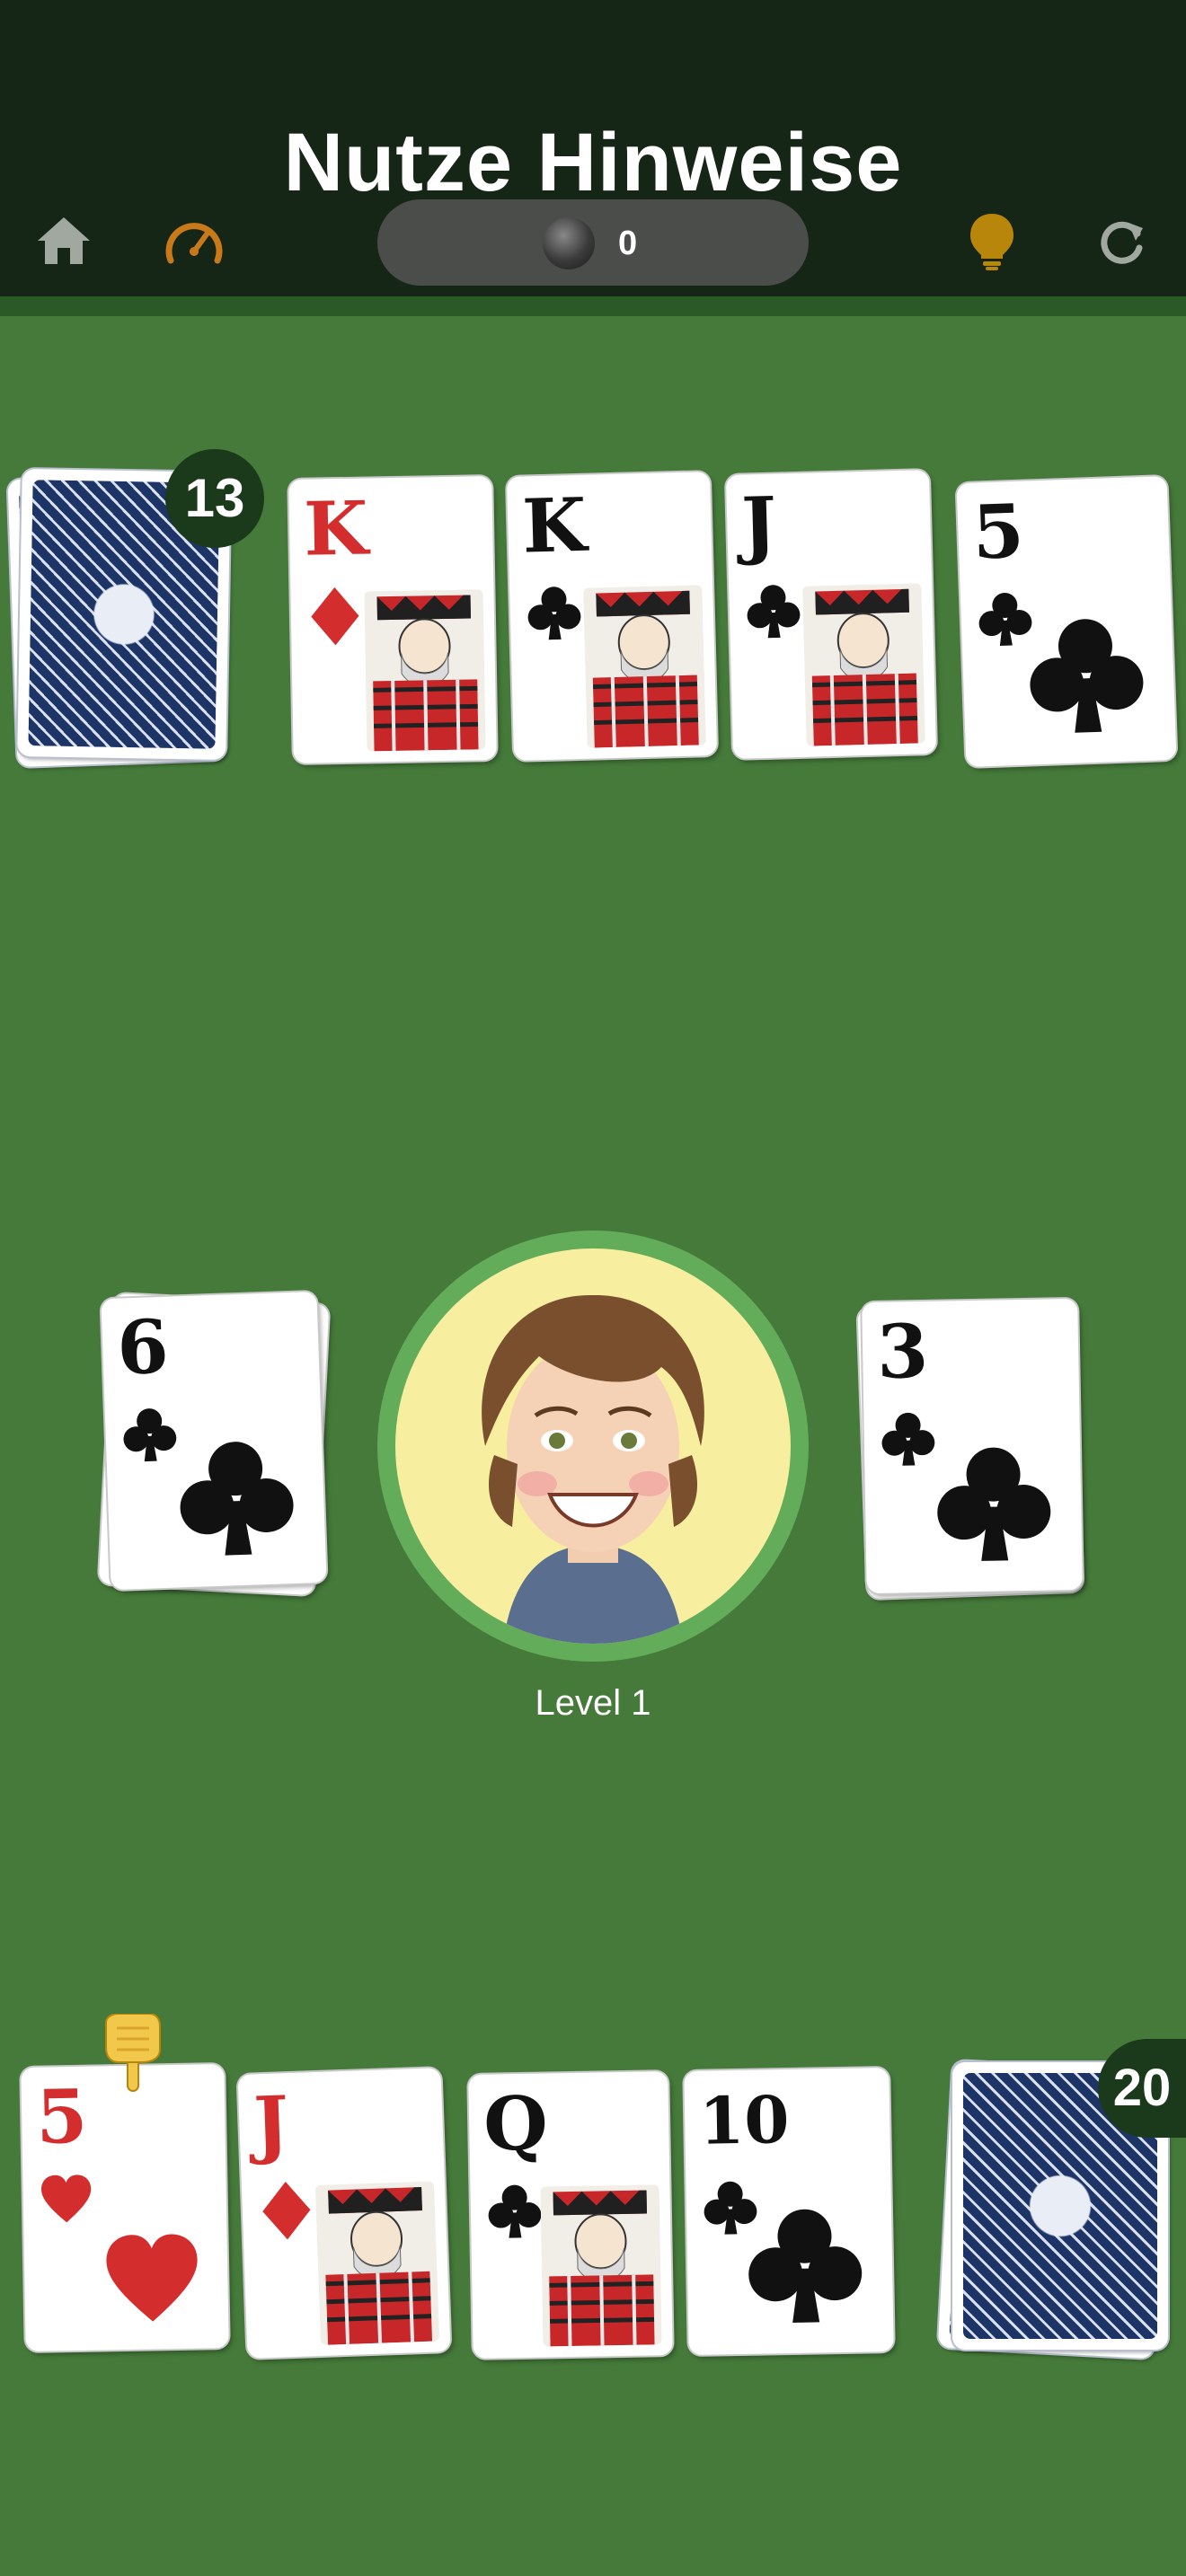 Image resolution: width=1186 pixels, height=2576 pixels. Describe the element at coordinates (133, 2054) in the screenshot. I see `pointing-hand-icon` at that location.